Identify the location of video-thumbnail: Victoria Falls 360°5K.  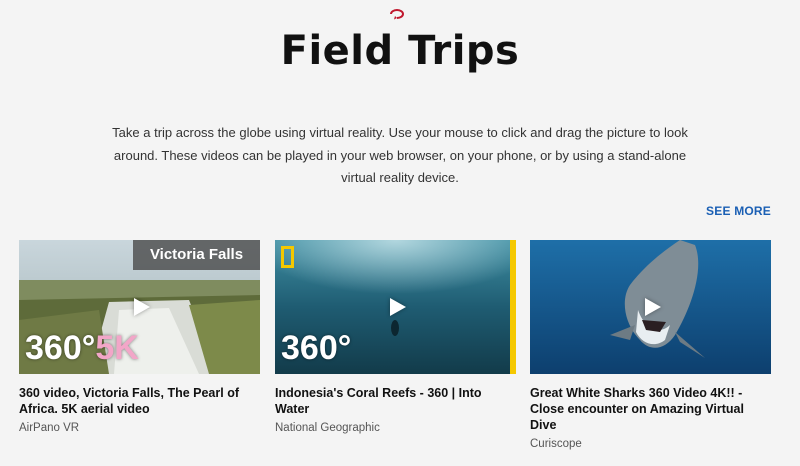
(139, 307).